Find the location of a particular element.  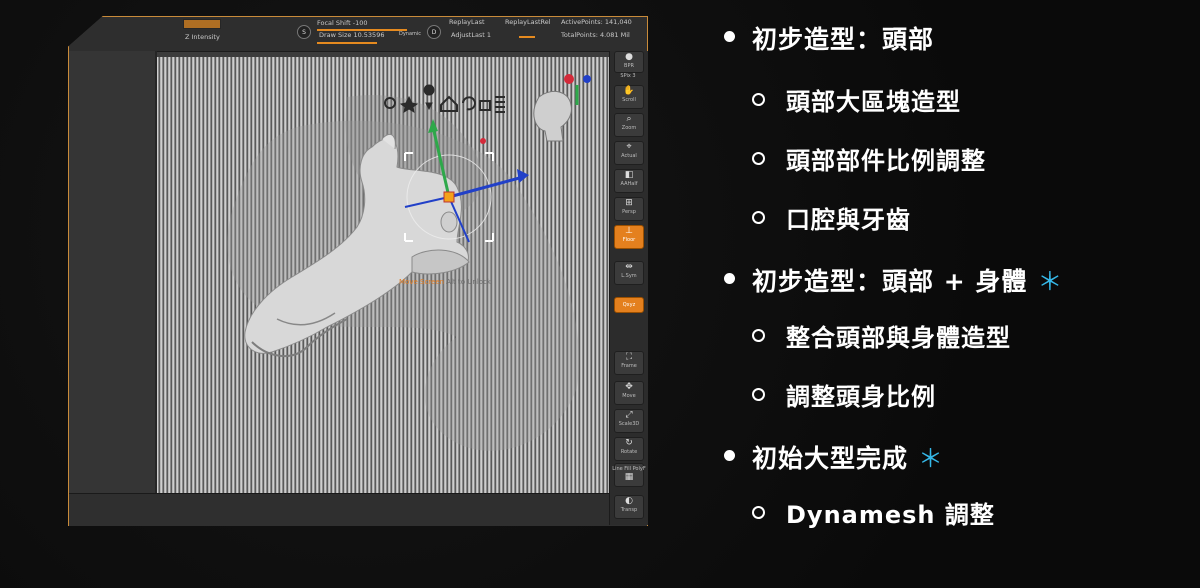

floor-icon: ⊥ is located at coordinates (629, 231).